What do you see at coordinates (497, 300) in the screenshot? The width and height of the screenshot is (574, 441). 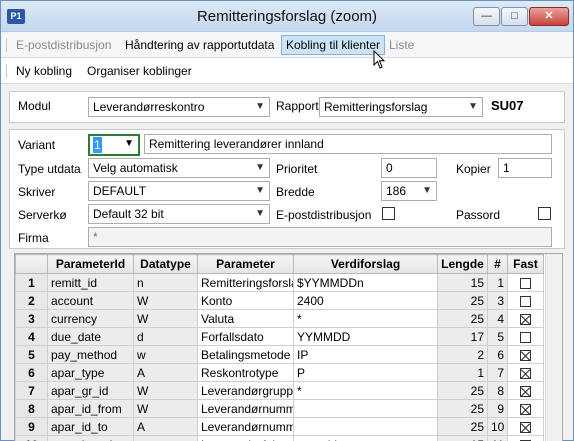 I see `index-cell: 3` at bounding box center [497, 300].